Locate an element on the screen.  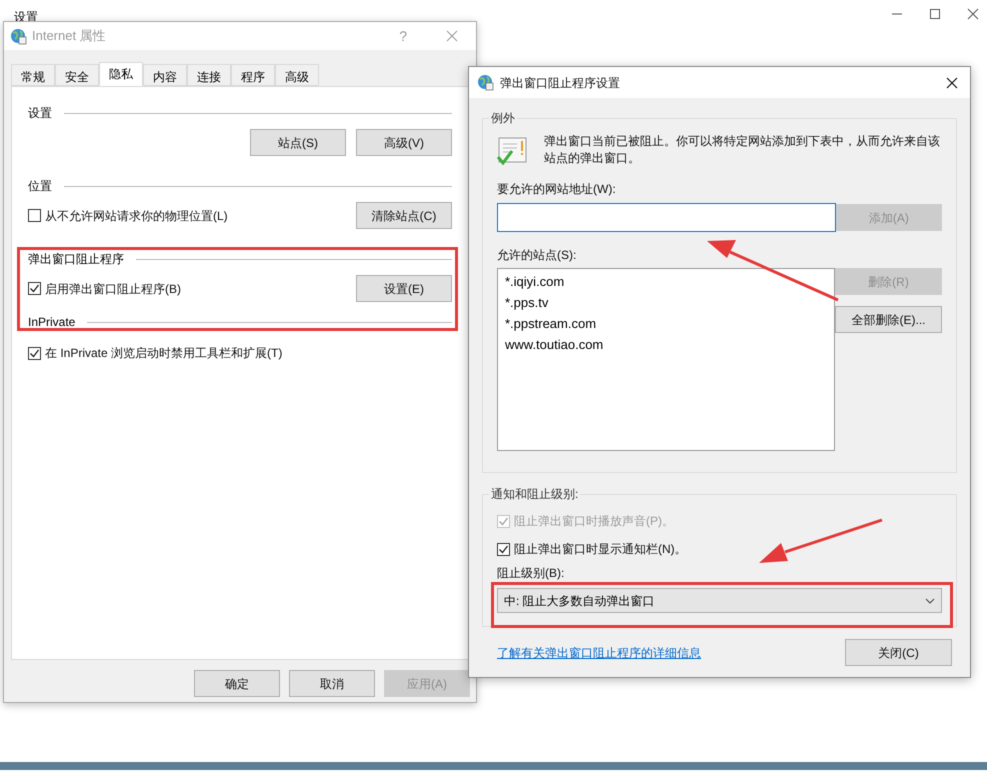
document-check-icon is located at coordinates (513, 151).